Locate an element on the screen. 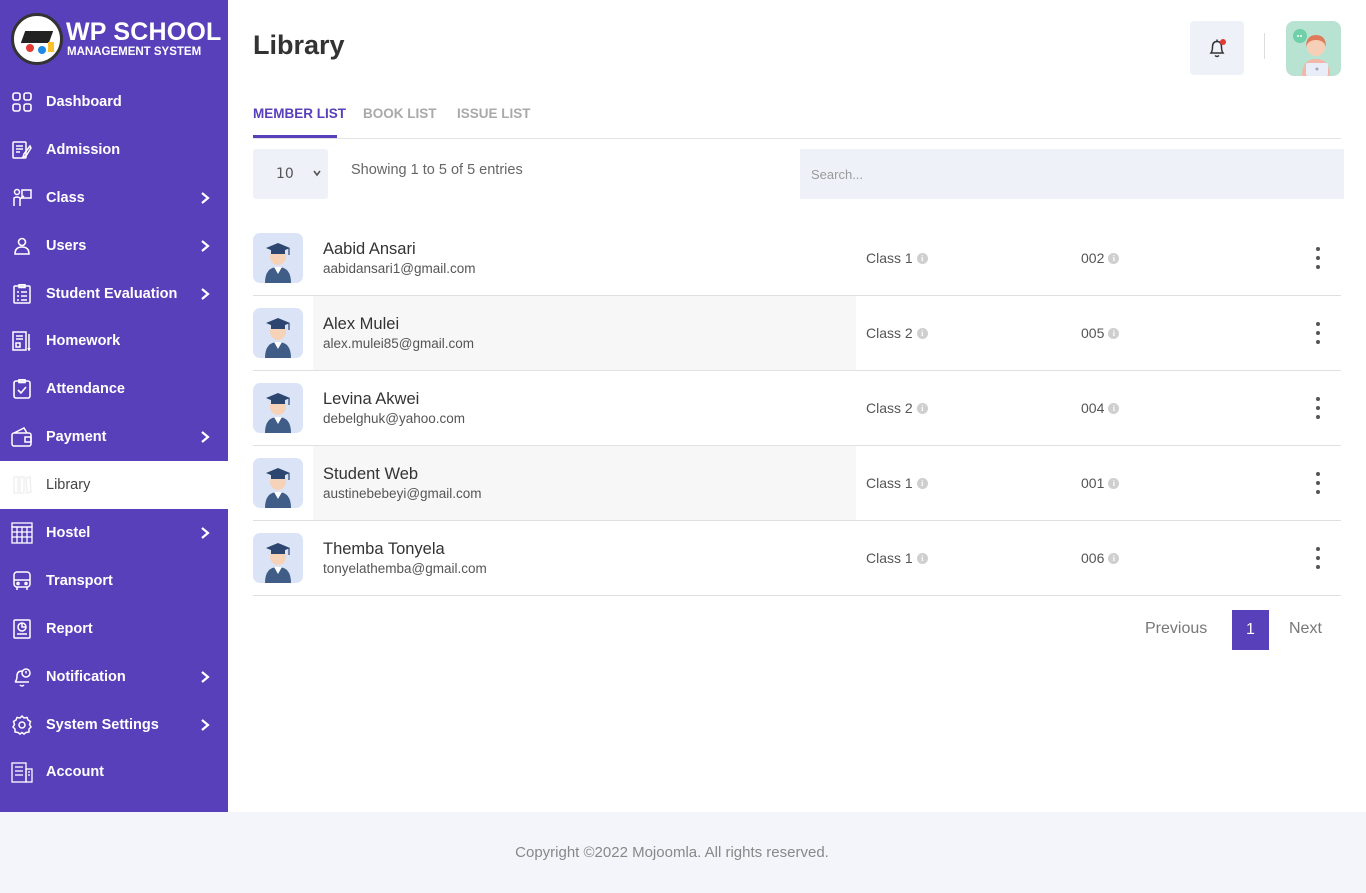 The image size is (1366, 893). sidebar-item-library: Library is located at coordinates (114, 485).